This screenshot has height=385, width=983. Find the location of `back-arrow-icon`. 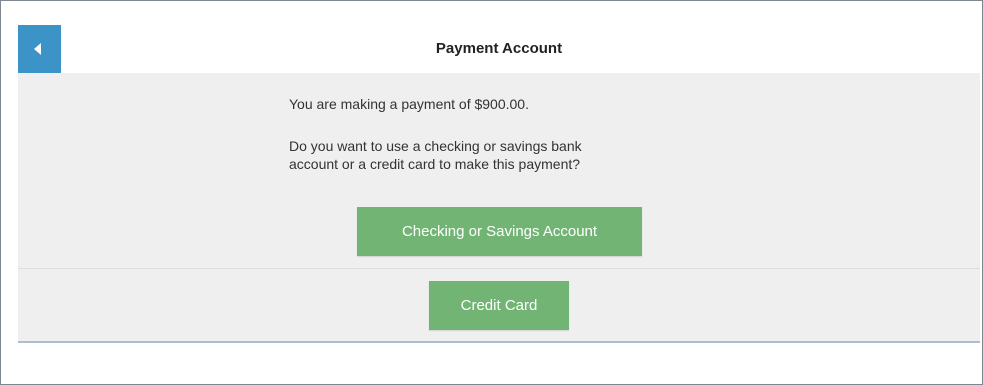

back-arrow-icon is located at coordinates (37, 49).